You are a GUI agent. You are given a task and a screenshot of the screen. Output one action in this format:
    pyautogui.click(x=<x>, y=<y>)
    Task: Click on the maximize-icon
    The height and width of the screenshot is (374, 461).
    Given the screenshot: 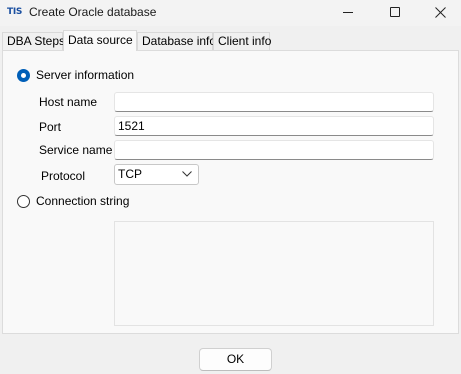 What is the action you would take?
    pyautogui.click(x=395, y=12)
    